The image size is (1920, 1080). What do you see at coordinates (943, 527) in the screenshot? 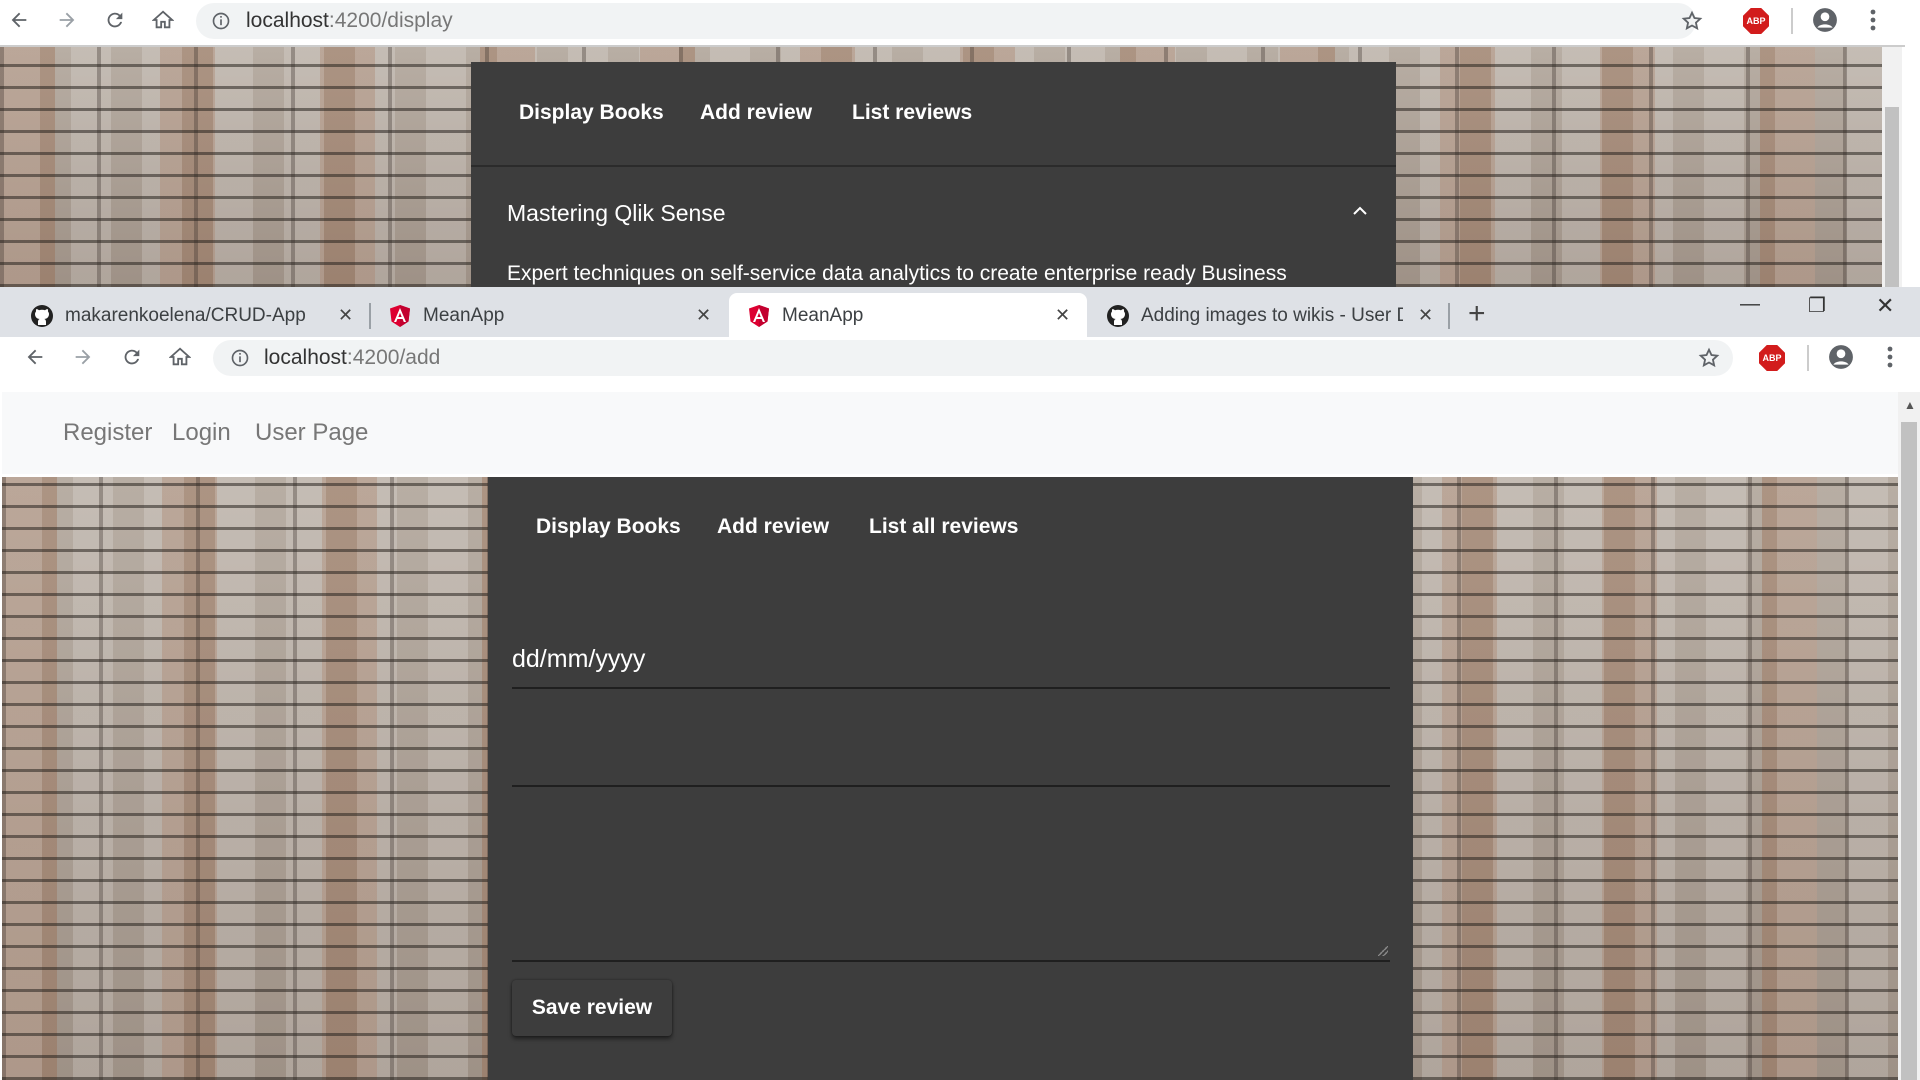
I see `nav-list-all-reviews: List all reviews` at bounding box center [943, 527].